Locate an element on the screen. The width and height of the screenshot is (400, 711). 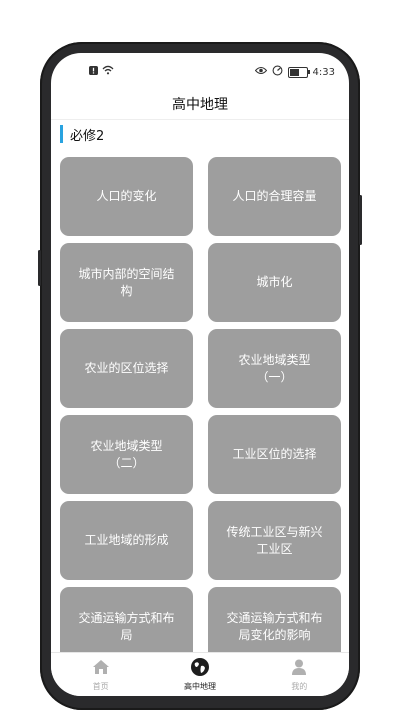
battery-icon is located at coordinates (298, 72).